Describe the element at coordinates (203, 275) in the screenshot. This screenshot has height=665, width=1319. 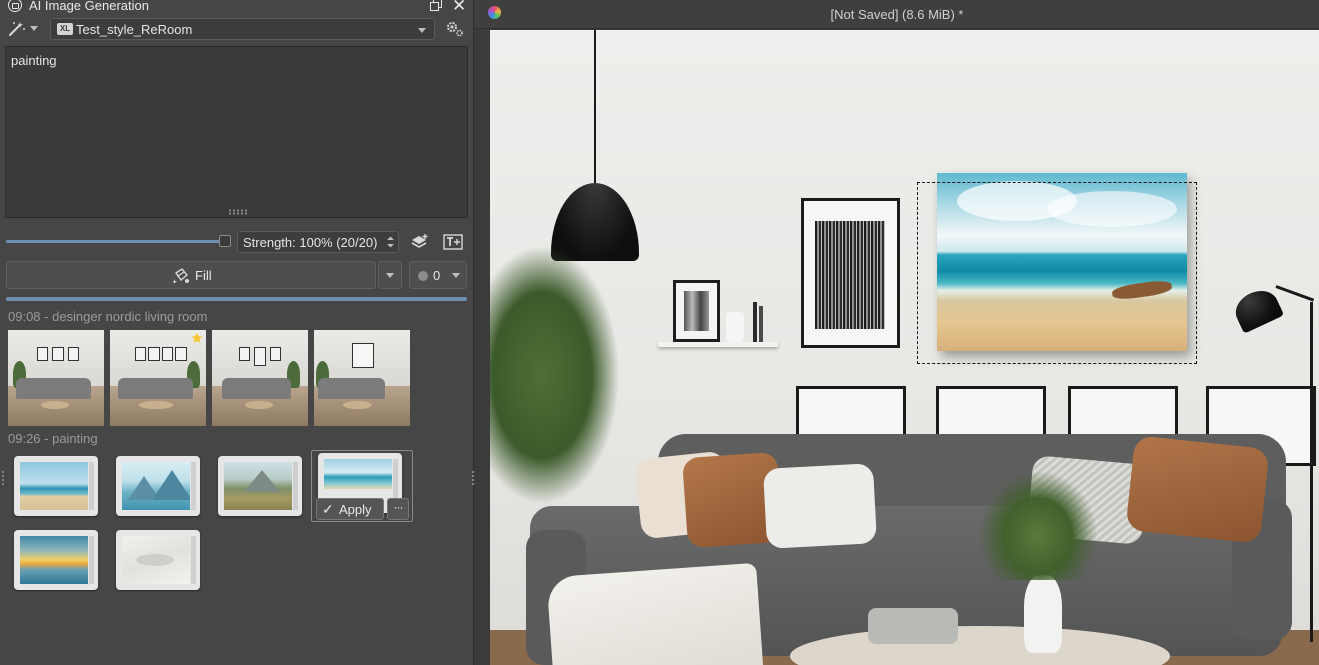
I see `fill-button-label: Fill` at that location.